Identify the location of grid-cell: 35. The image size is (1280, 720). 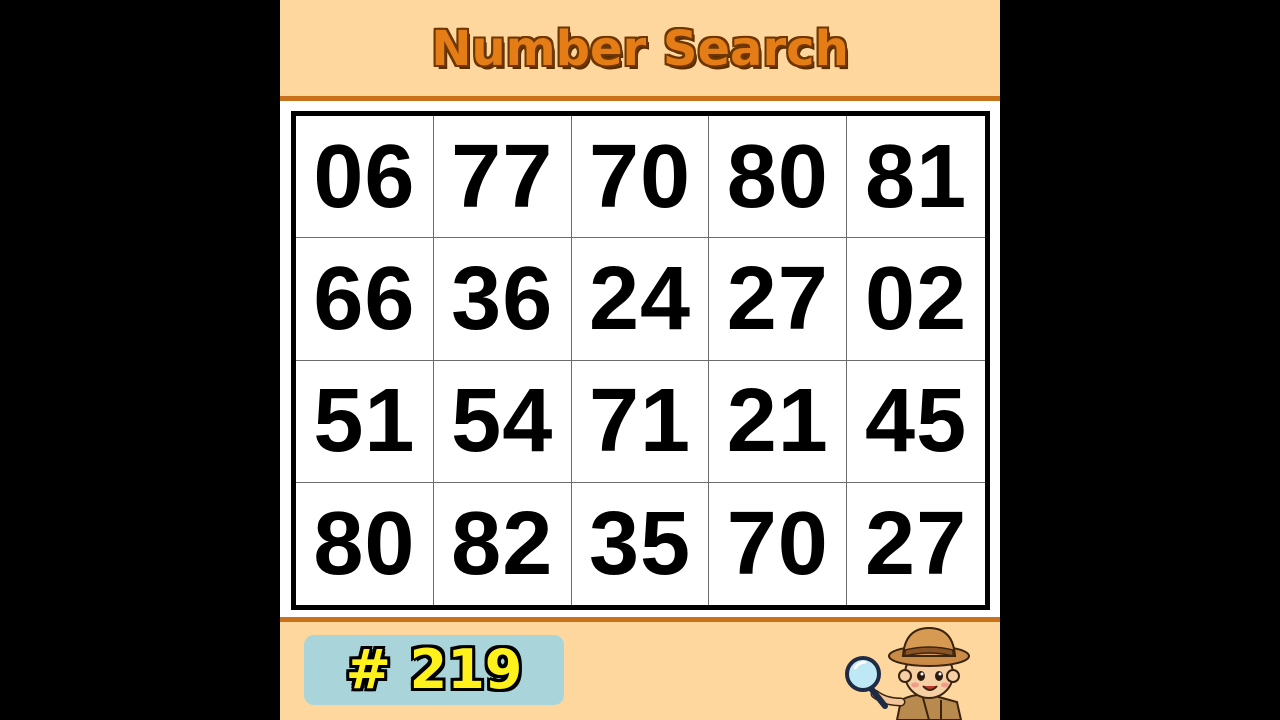
(641, 543).